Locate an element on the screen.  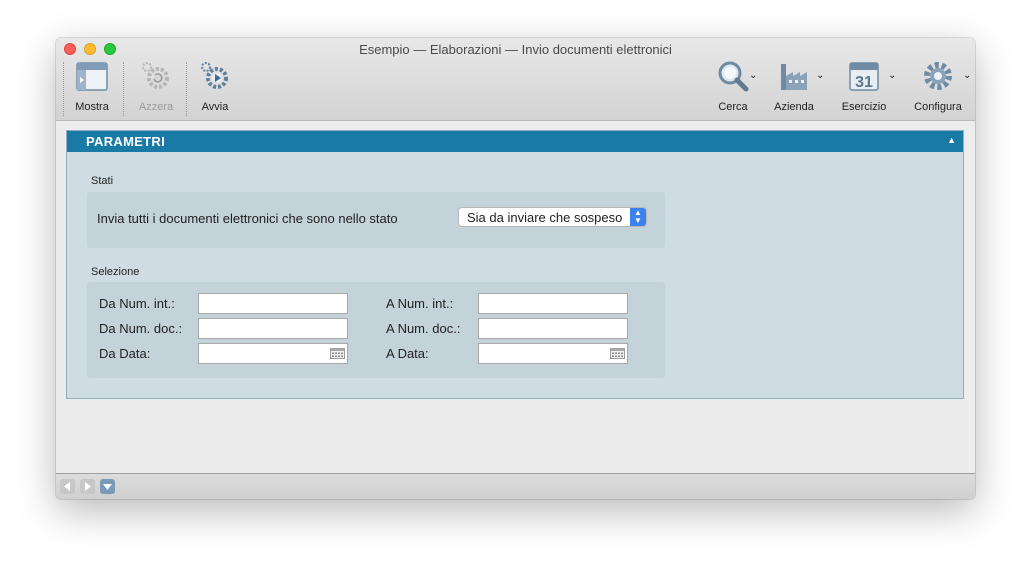
da-num-doc-input is located at coordinates (273, 328).